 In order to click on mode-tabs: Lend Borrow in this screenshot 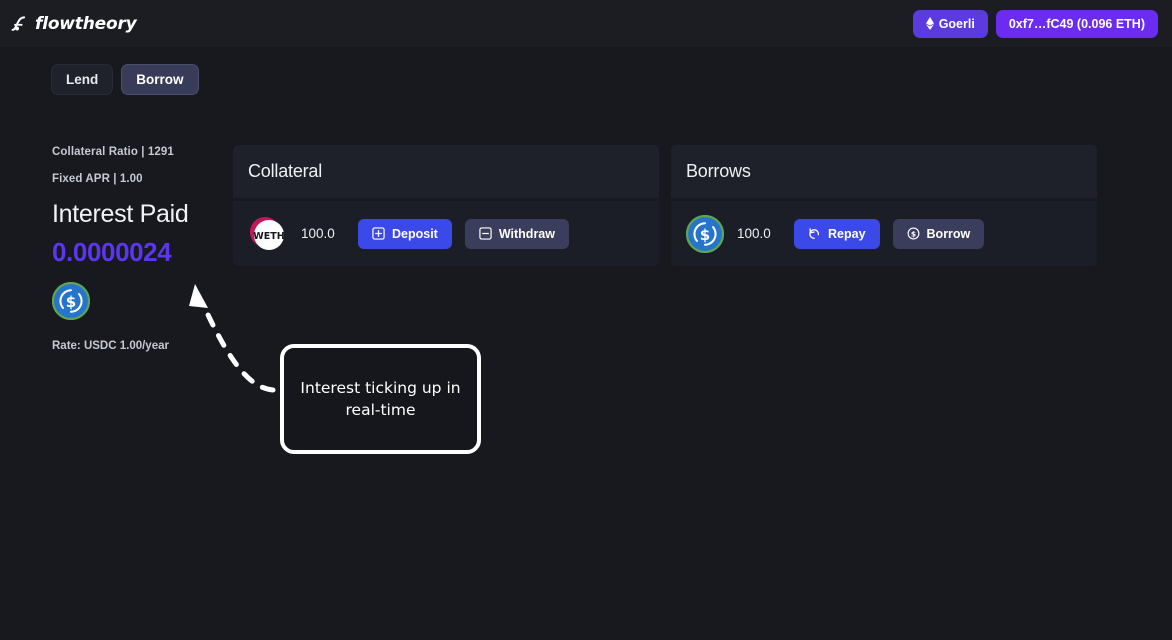, I will do `click(125, 79)`.